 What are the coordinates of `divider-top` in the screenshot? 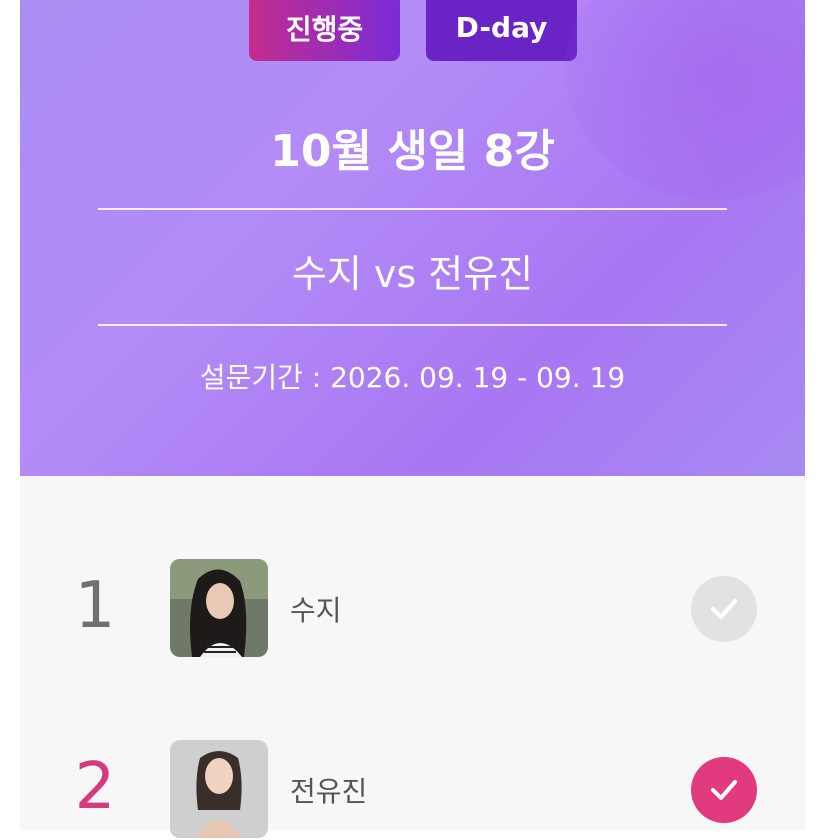 It's located at (412, 209).